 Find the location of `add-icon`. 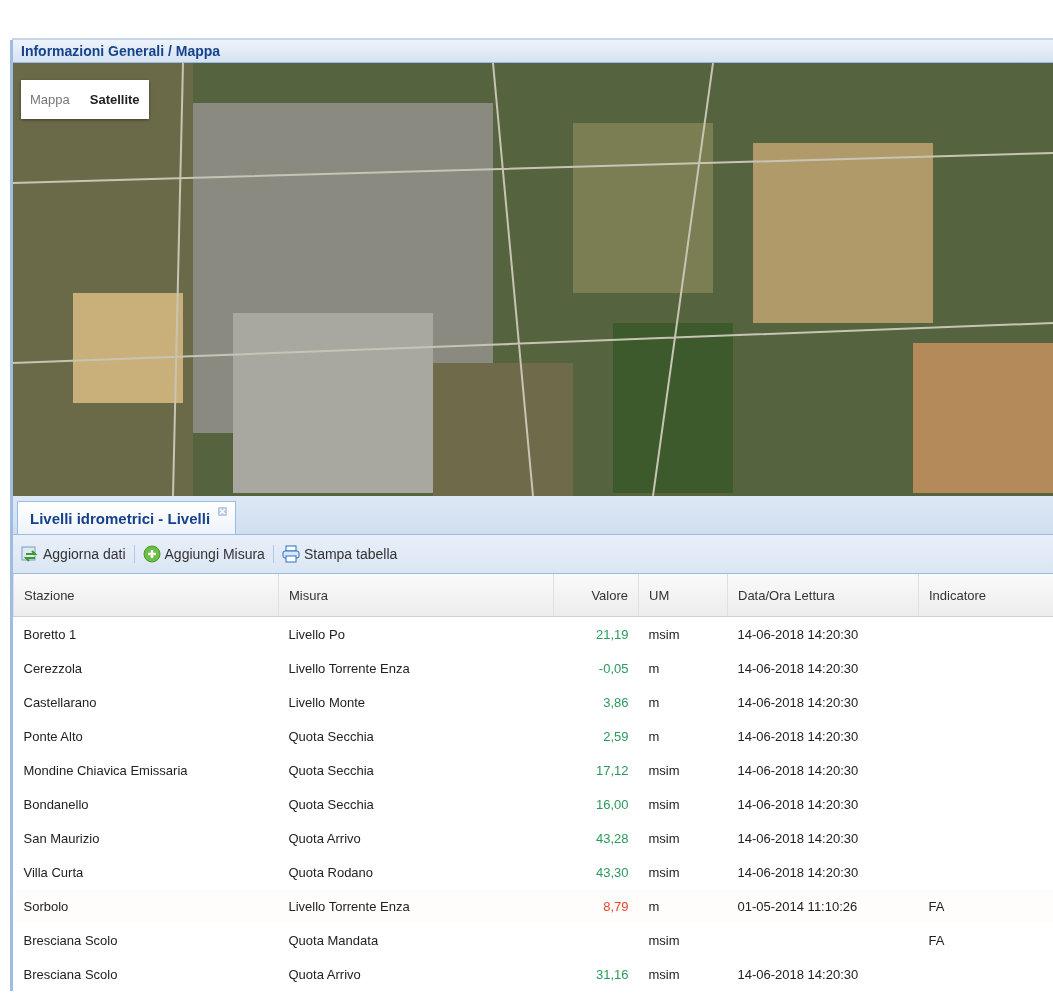

add-icon is located at coordinates (151, 554).